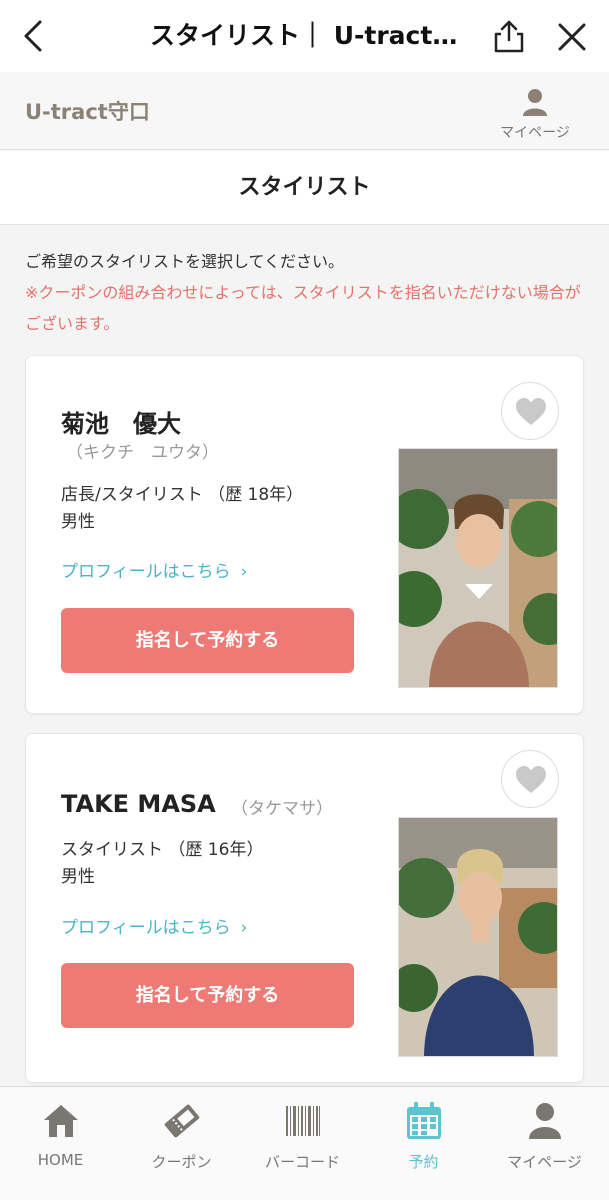 This screenshot has height=1200, width=609. I want to click on intro-text: ご希望のスタイリストを選択してください。, so click(185, 261).